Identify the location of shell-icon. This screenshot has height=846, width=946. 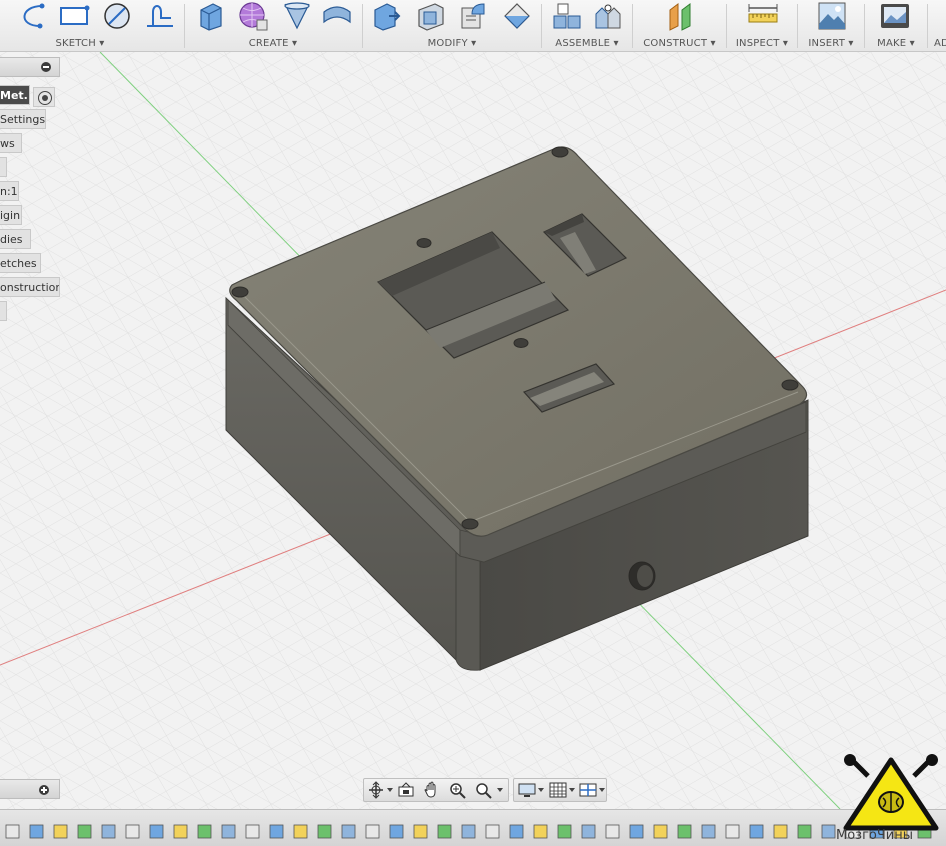
(431, 16).